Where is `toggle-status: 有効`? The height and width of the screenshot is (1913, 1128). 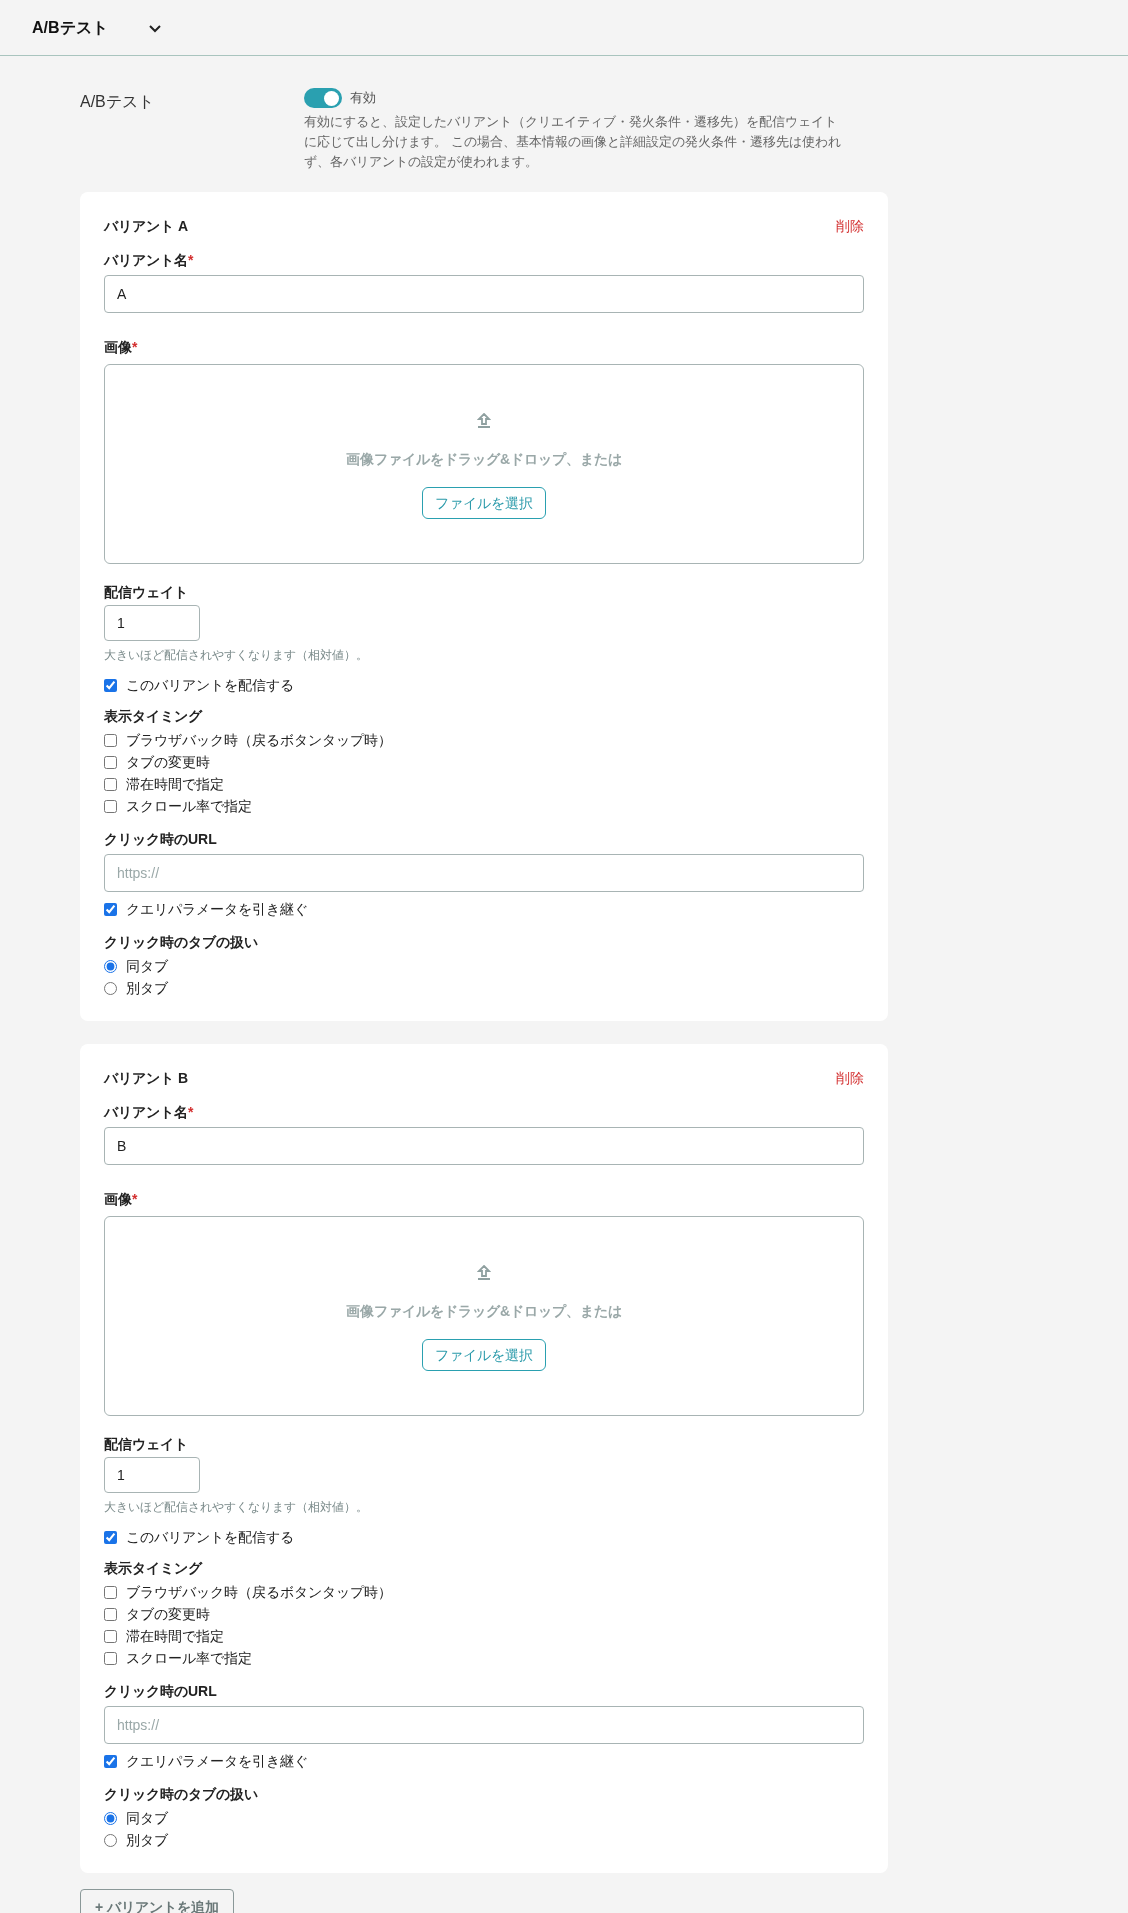 toggle-status: 有効 is located at coordinates (363, 98).